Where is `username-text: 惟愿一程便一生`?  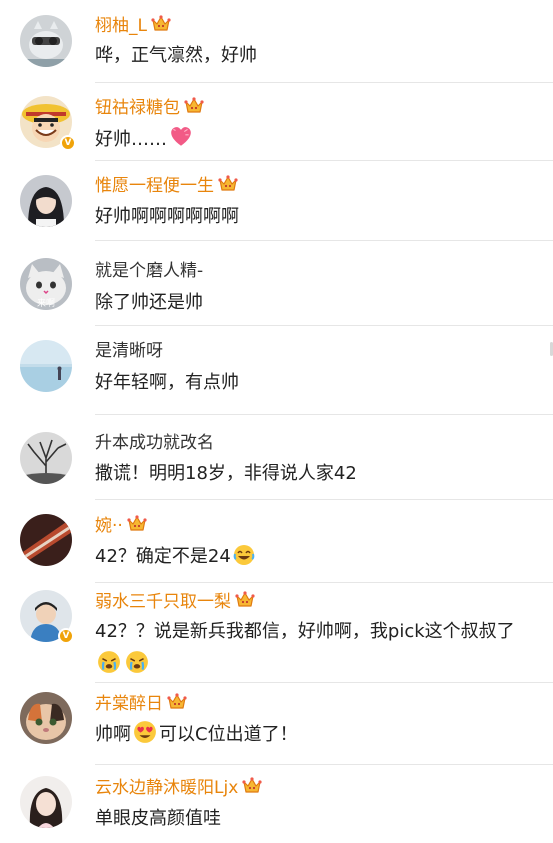 username-text: 惟愿一程便一生 is located at coordinates (154, 186).